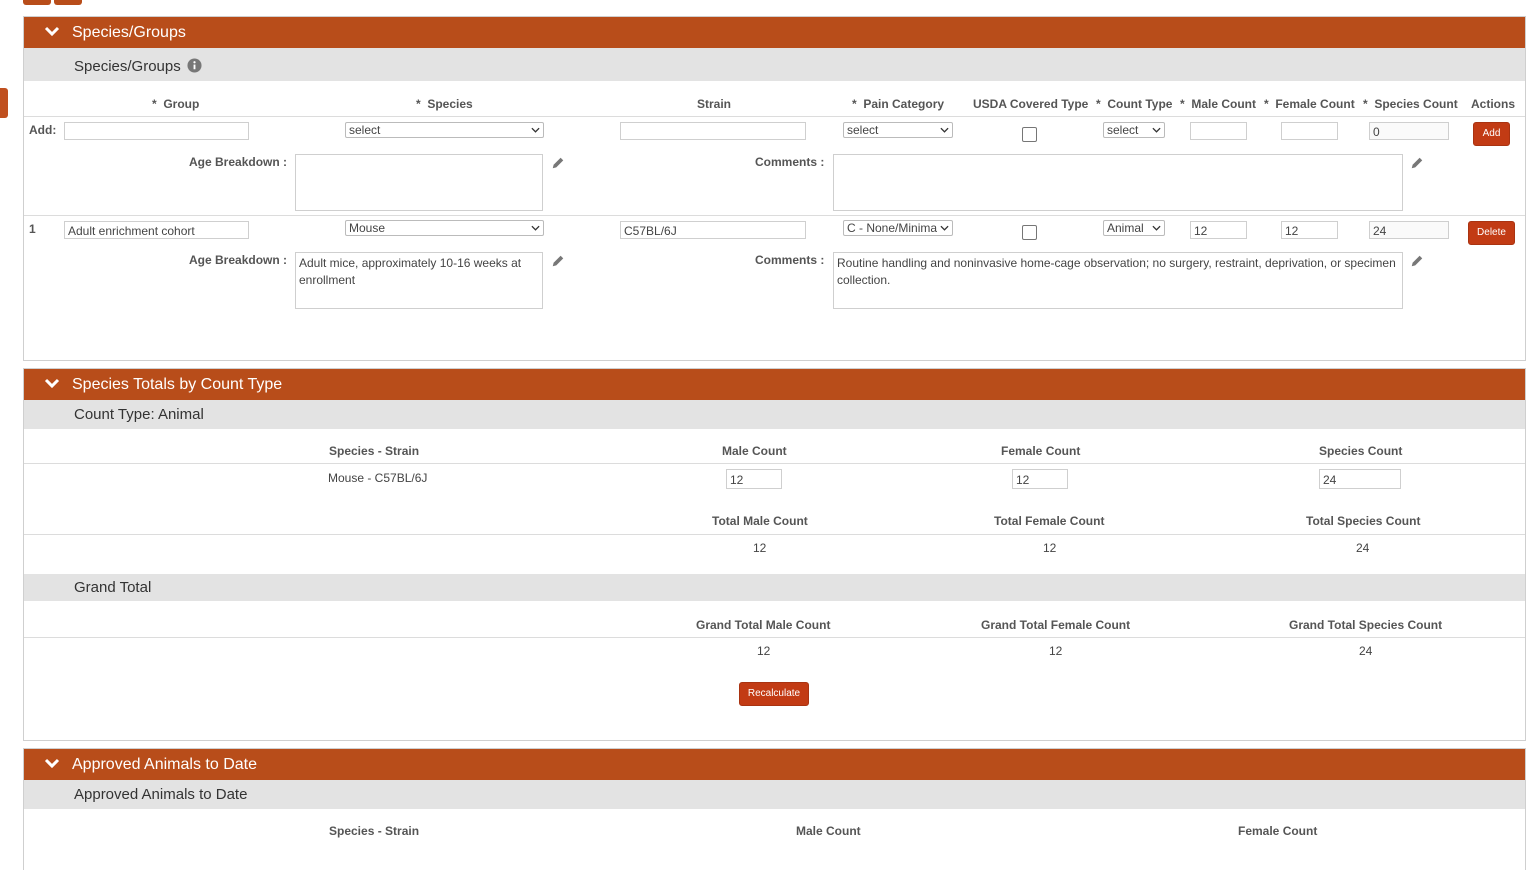  What do you see at coordinates (1360, 479) in the screenshot?
I see `species-count-field: 24` at bounding box center [1360, 479].